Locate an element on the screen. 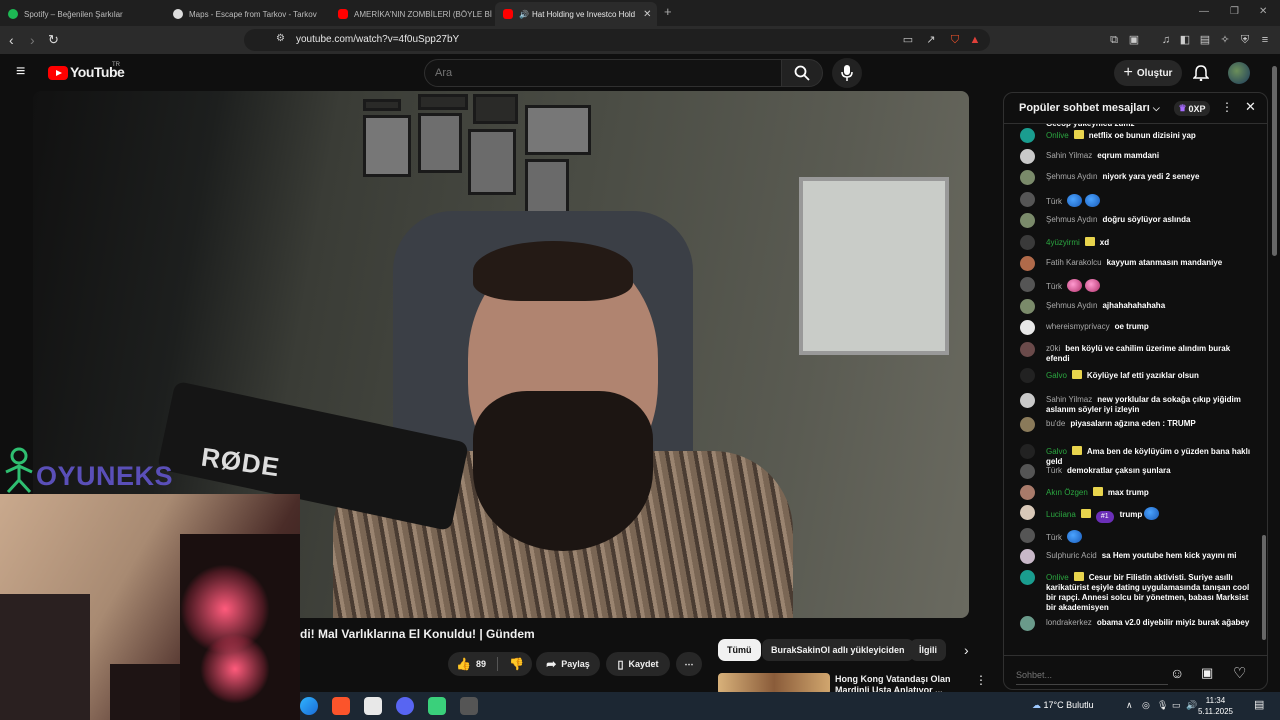  tray-chevron-icon: ∧ is located at coordinates (1129, 705).